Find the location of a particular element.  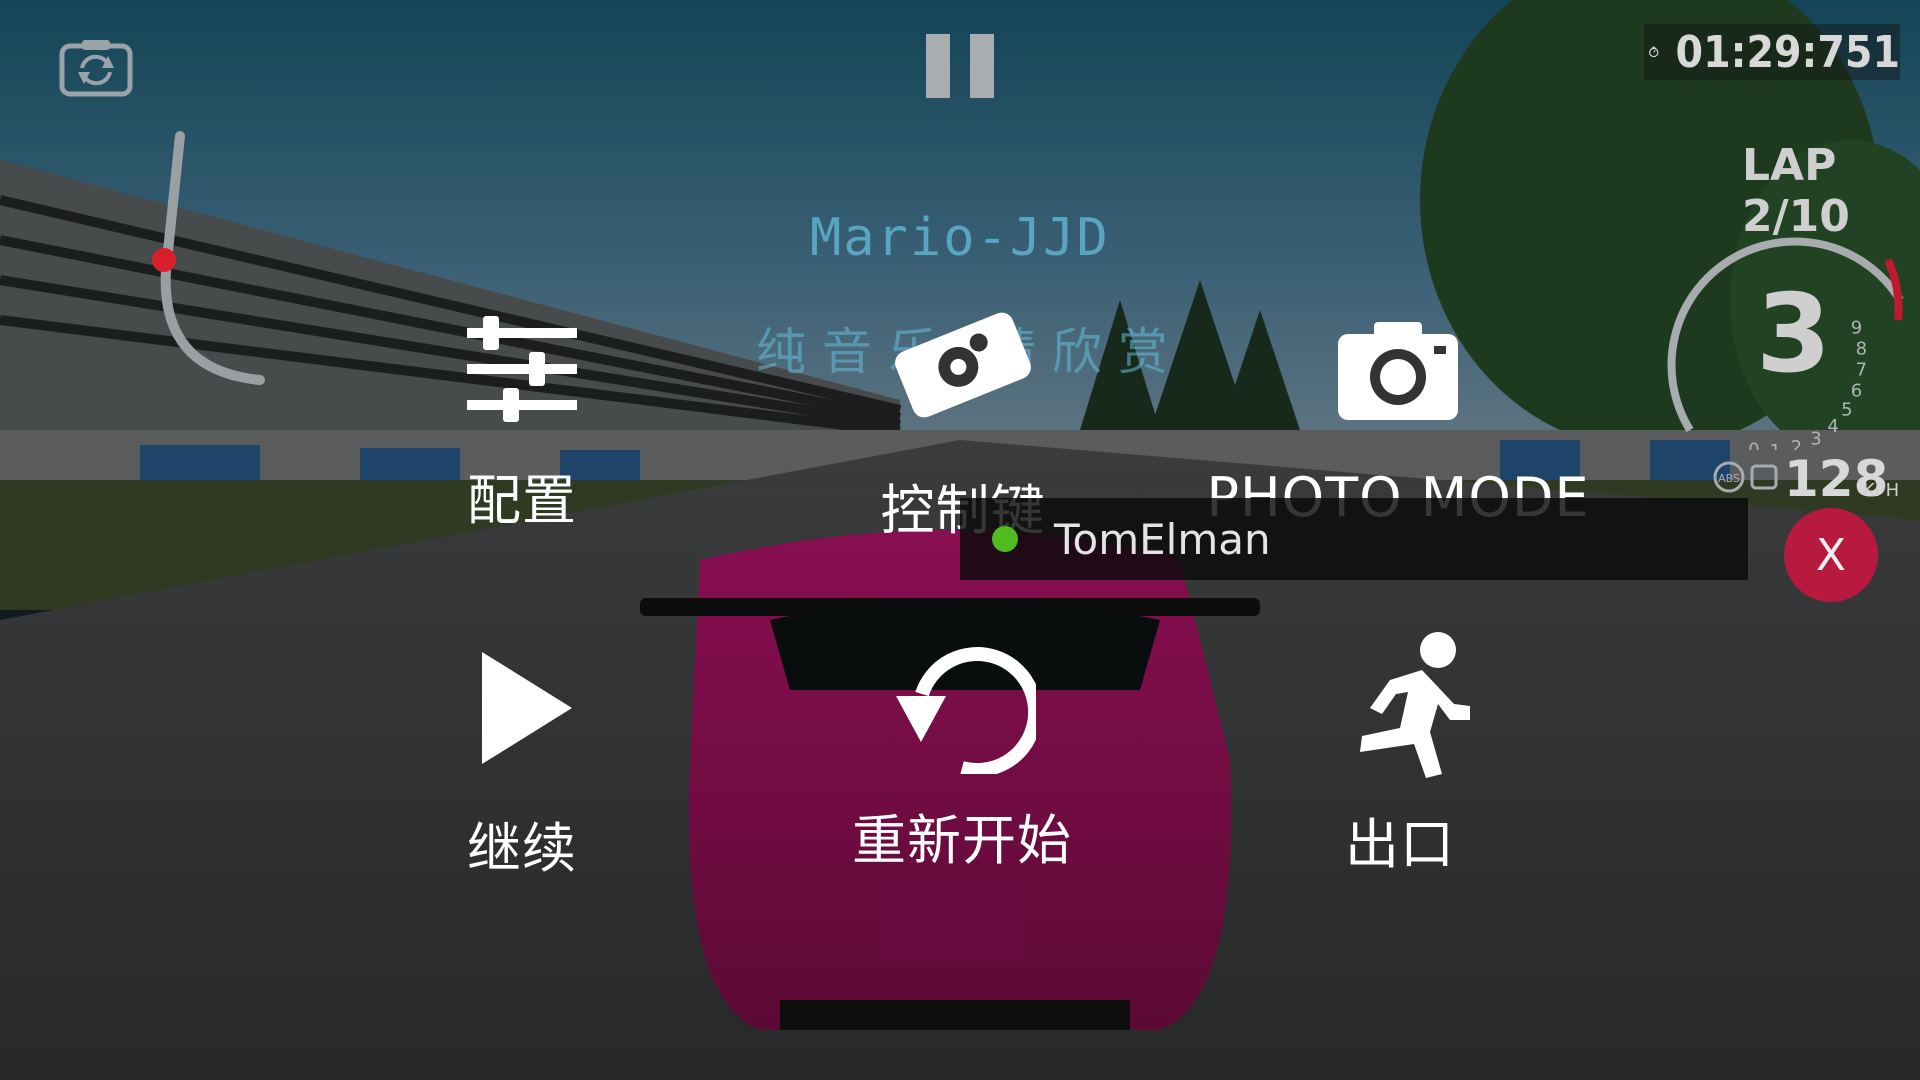

tach-tick-label: 4 is located at coordinates (1832, 426).